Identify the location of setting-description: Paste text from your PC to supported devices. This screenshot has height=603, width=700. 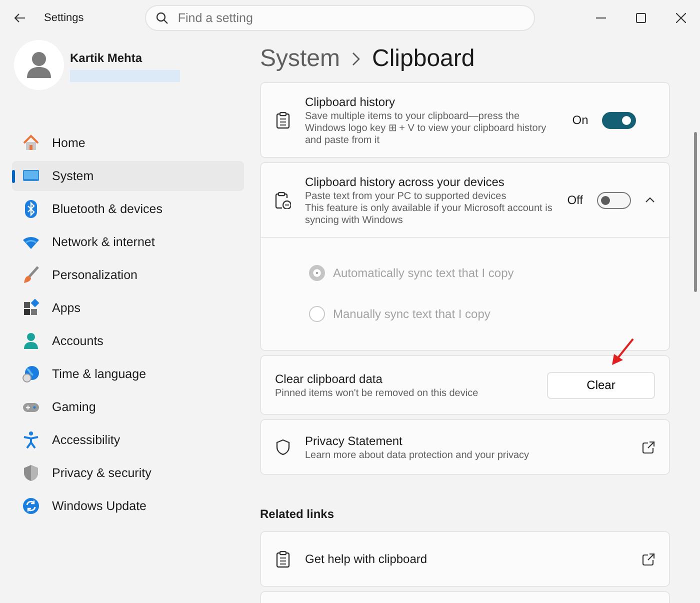
(406, 197).